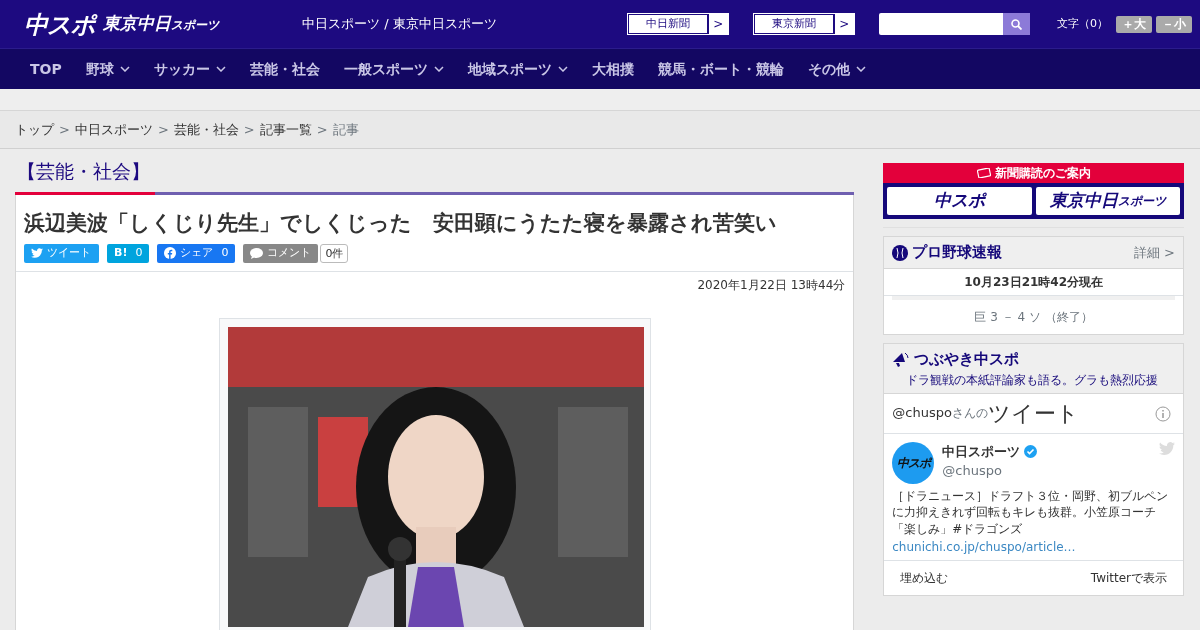  I want to click on font-size-label: 文字（0）, so click(1082, 23).